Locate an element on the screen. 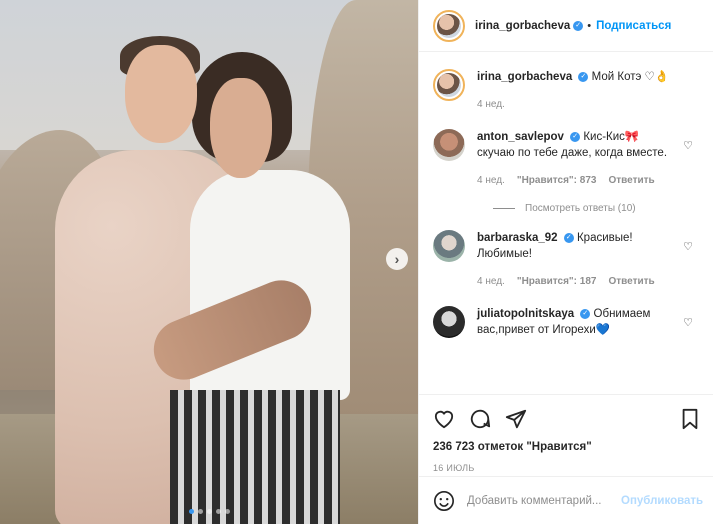 The image size is (713, 524). caption-meta: 4 нед. is located at coordinates (577, 105).